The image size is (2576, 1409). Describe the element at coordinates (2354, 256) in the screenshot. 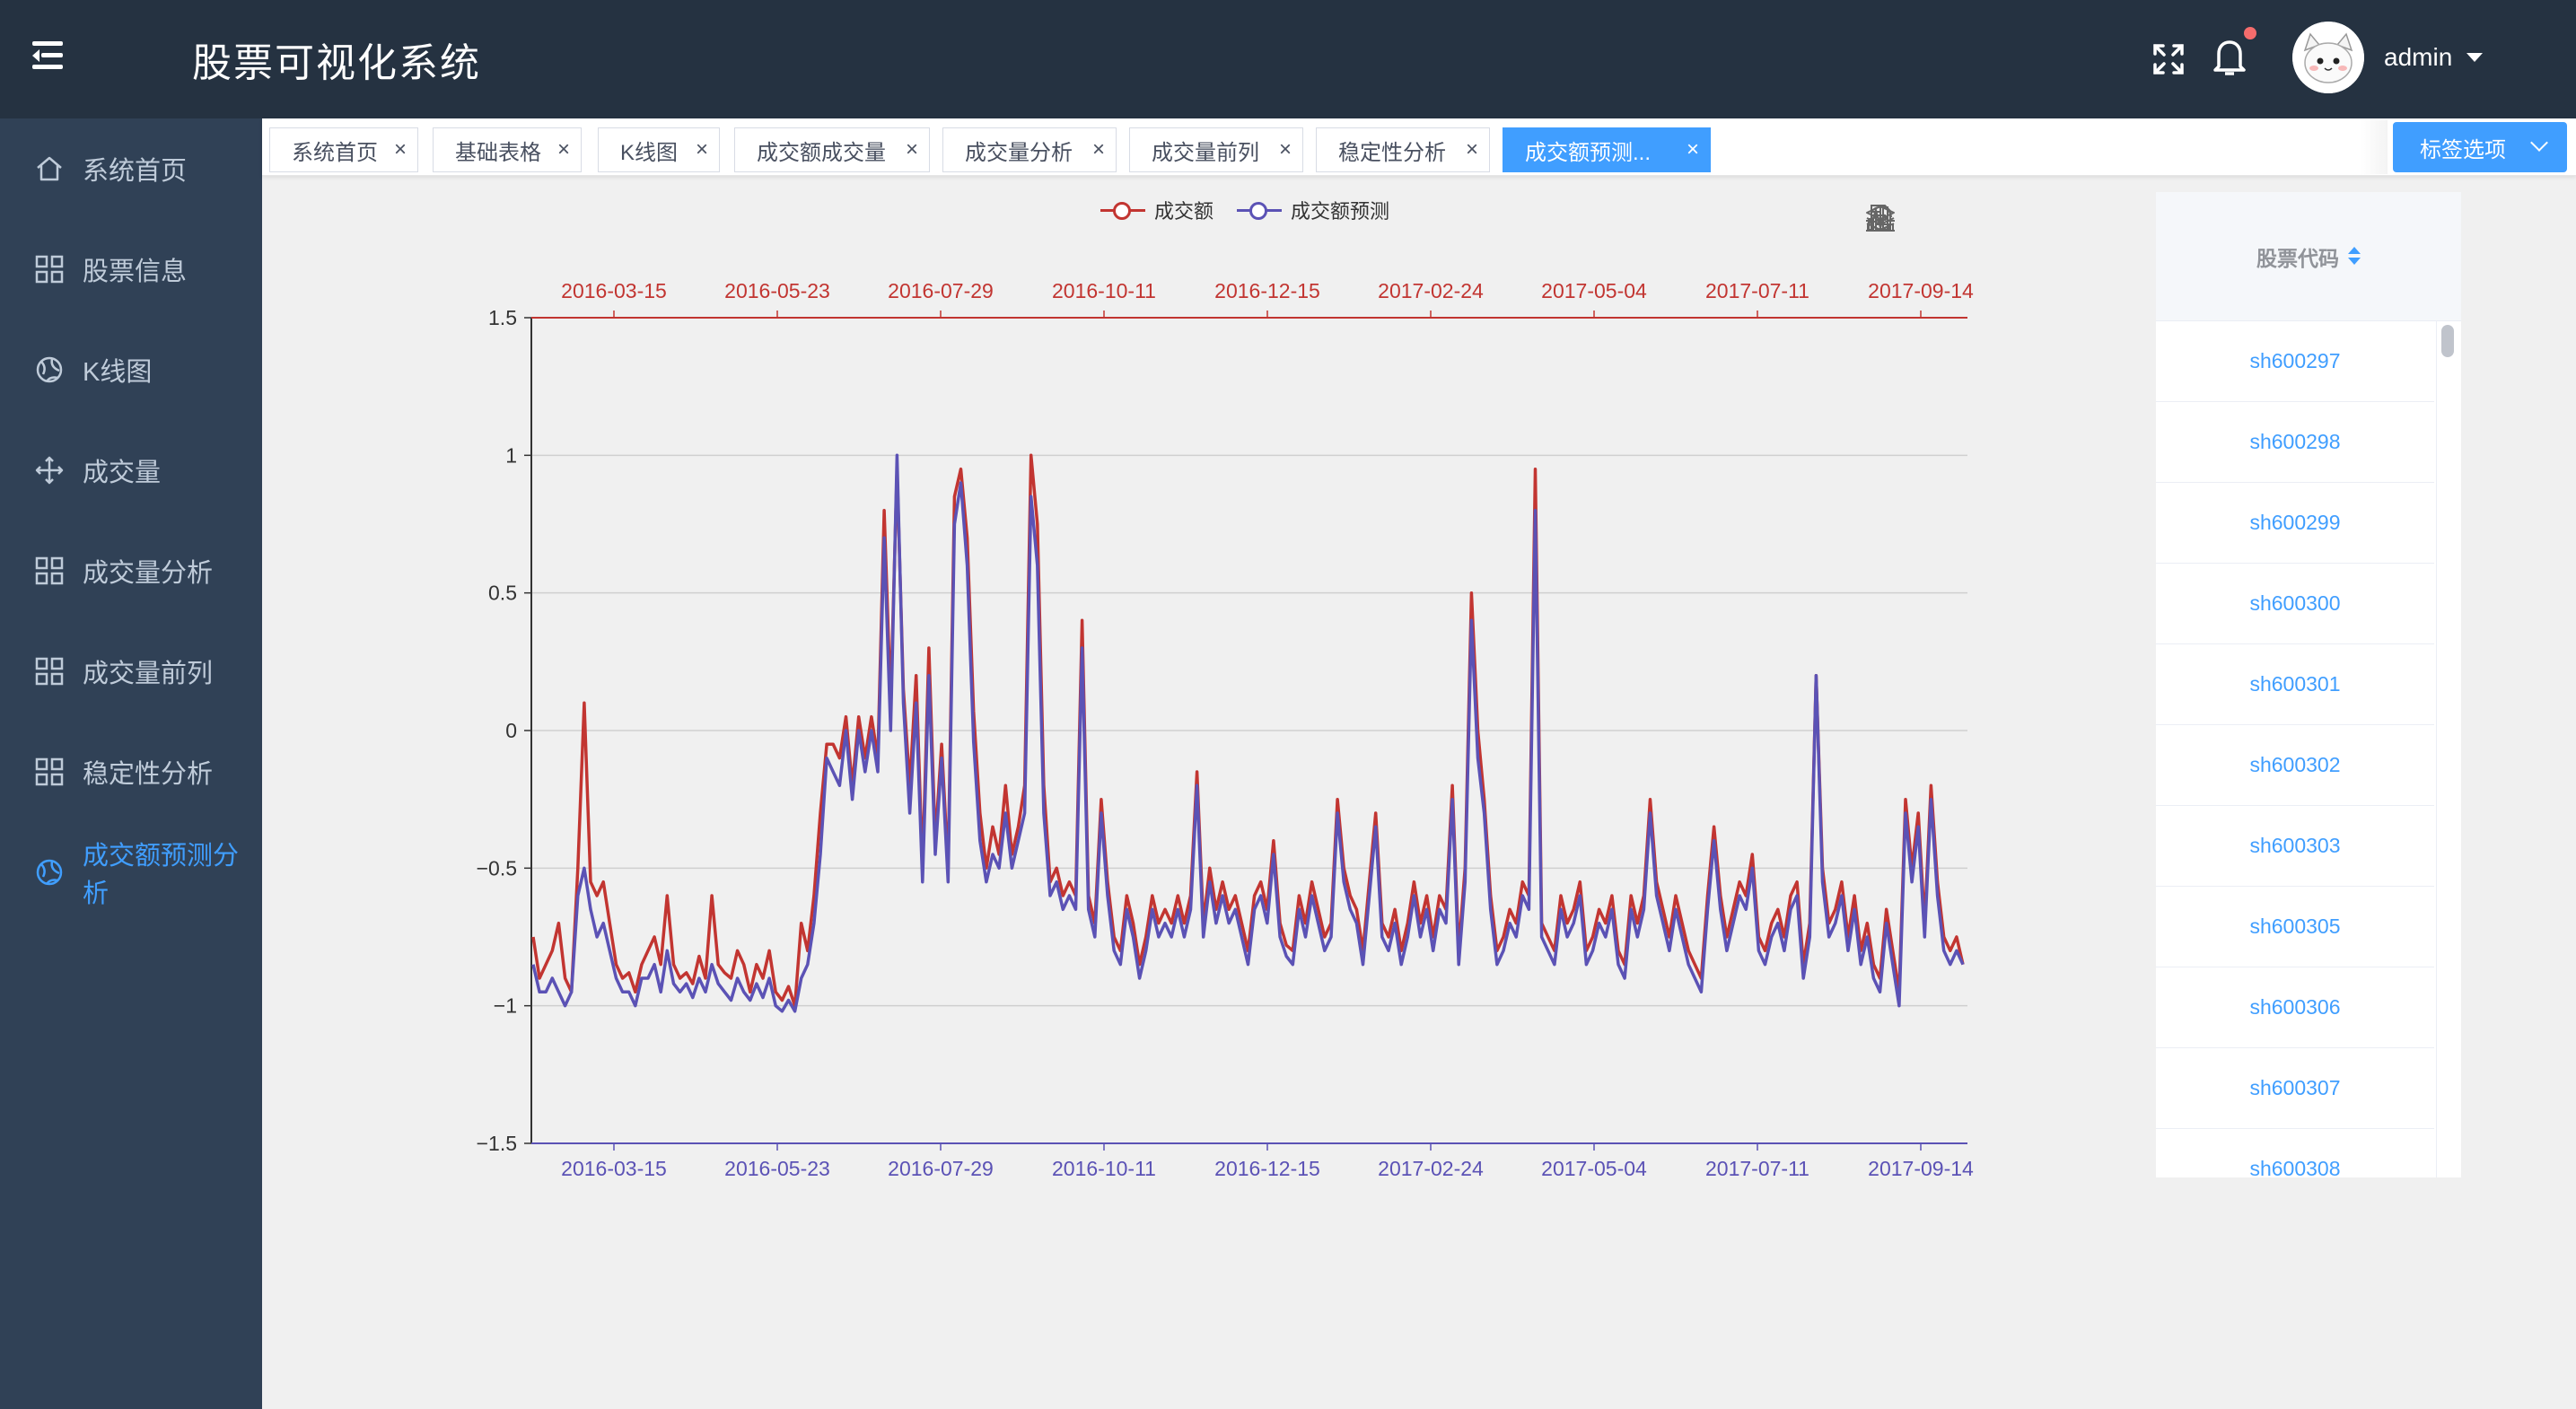

I see `sort-icon` at that location.